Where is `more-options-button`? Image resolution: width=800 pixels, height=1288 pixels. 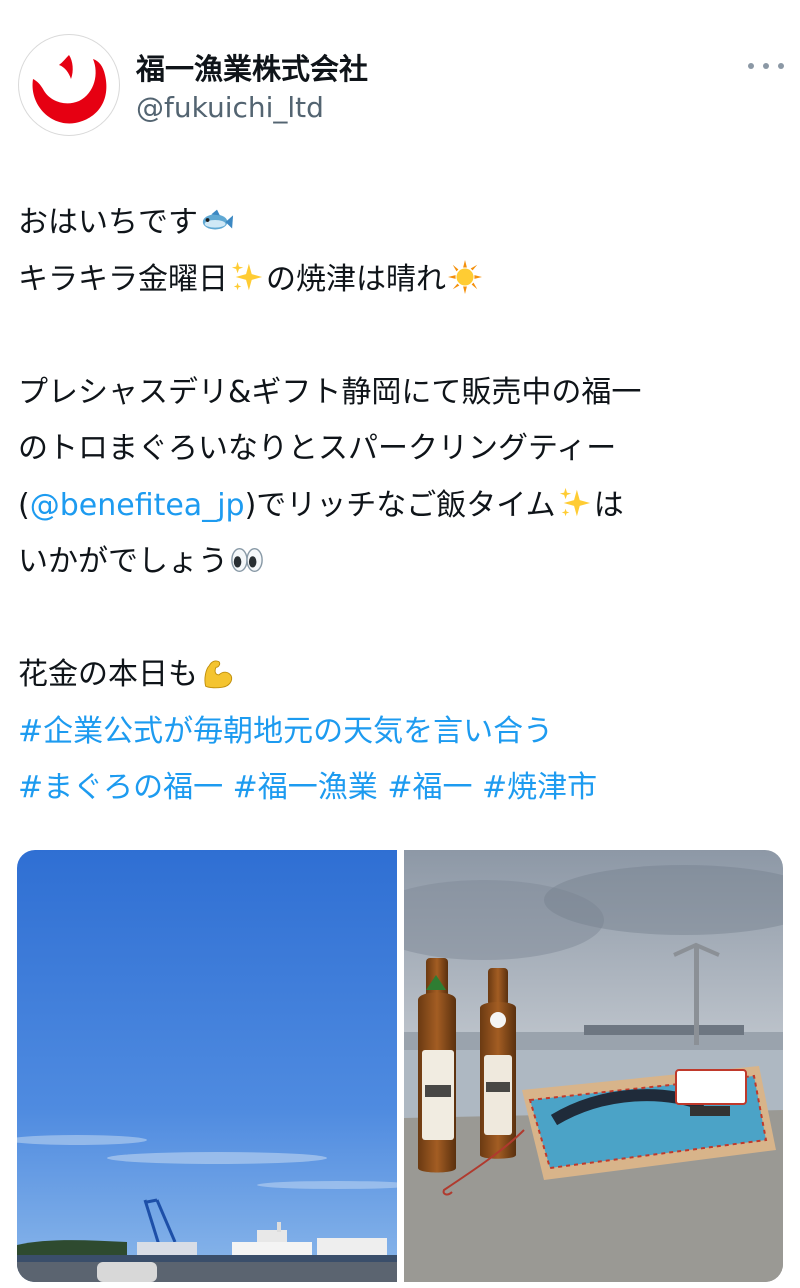 more-options-button is located at coordinates (766, 66).